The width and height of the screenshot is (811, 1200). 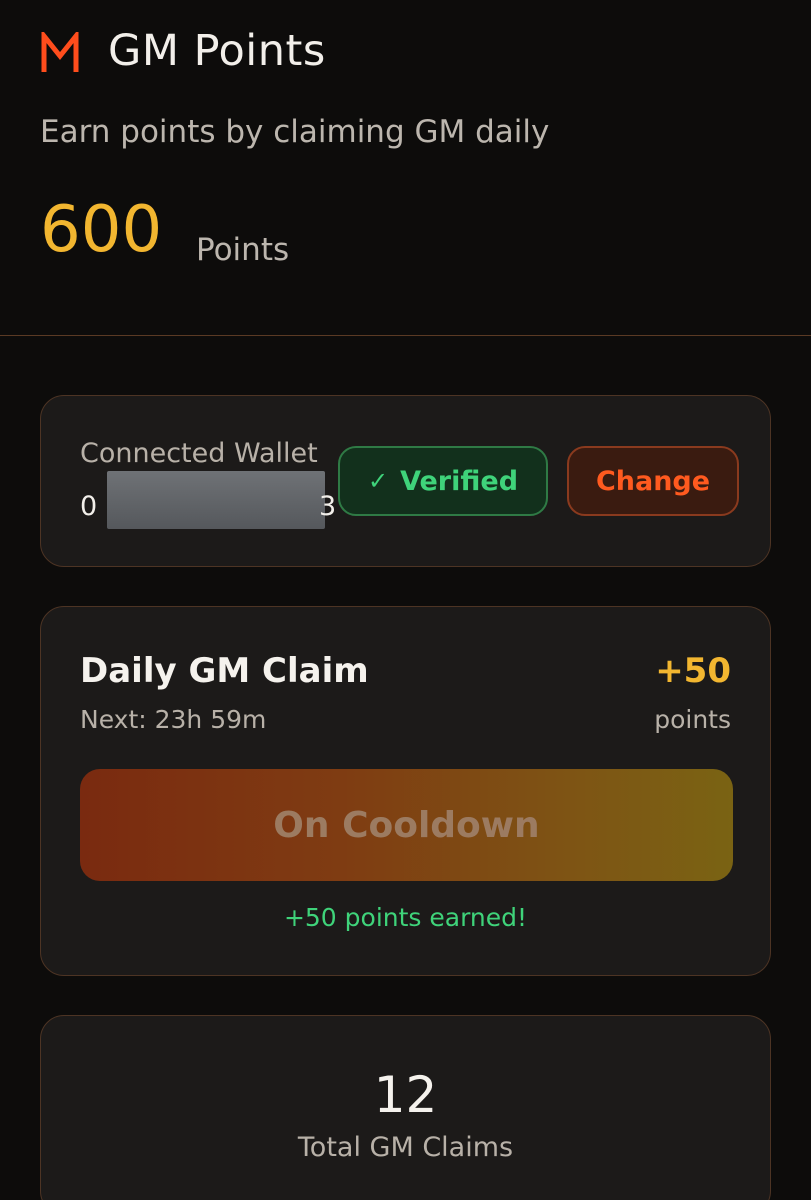 I want to click on wallet-address-start: 0, so click(x=89, y=506).